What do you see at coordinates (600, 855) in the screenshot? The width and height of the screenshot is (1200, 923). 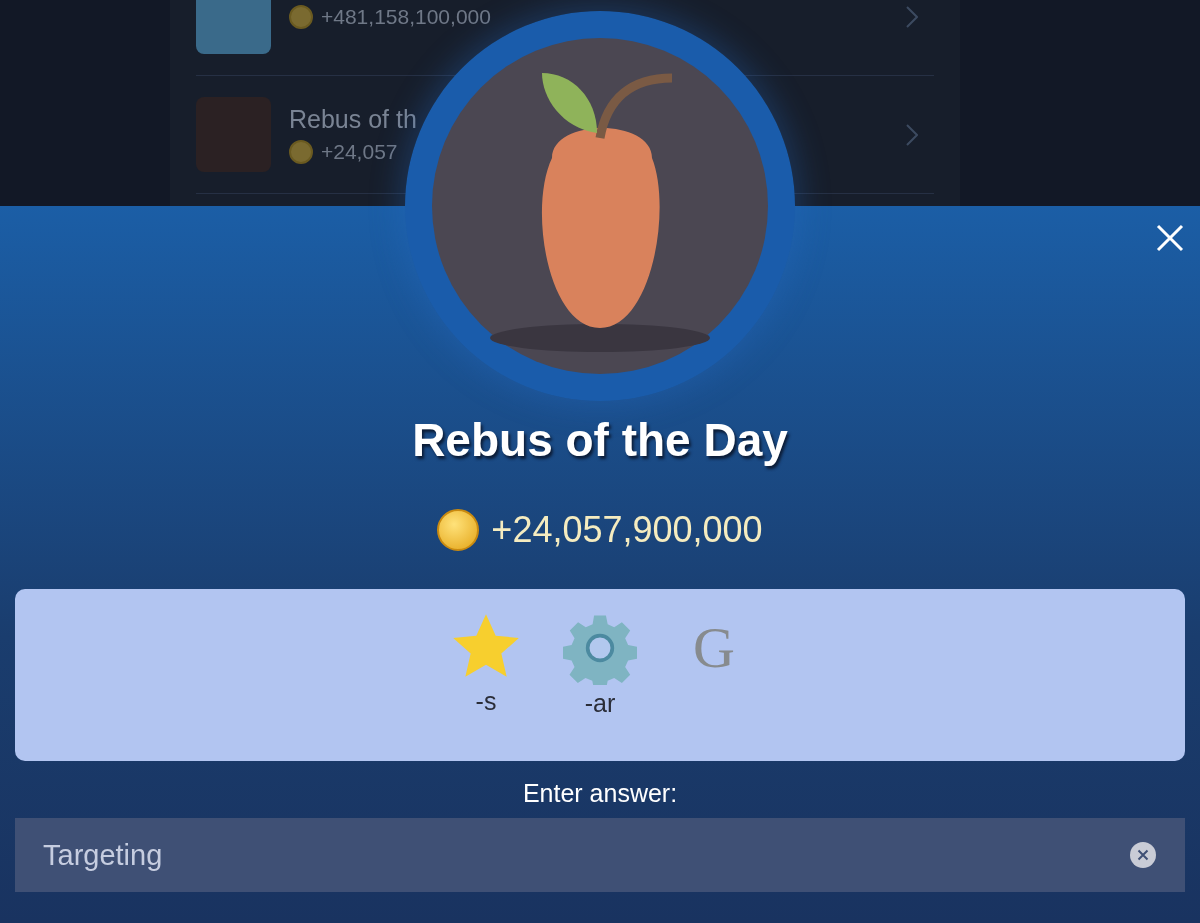 I see `answer-field: Targeting` at bounding box center [600, 855].